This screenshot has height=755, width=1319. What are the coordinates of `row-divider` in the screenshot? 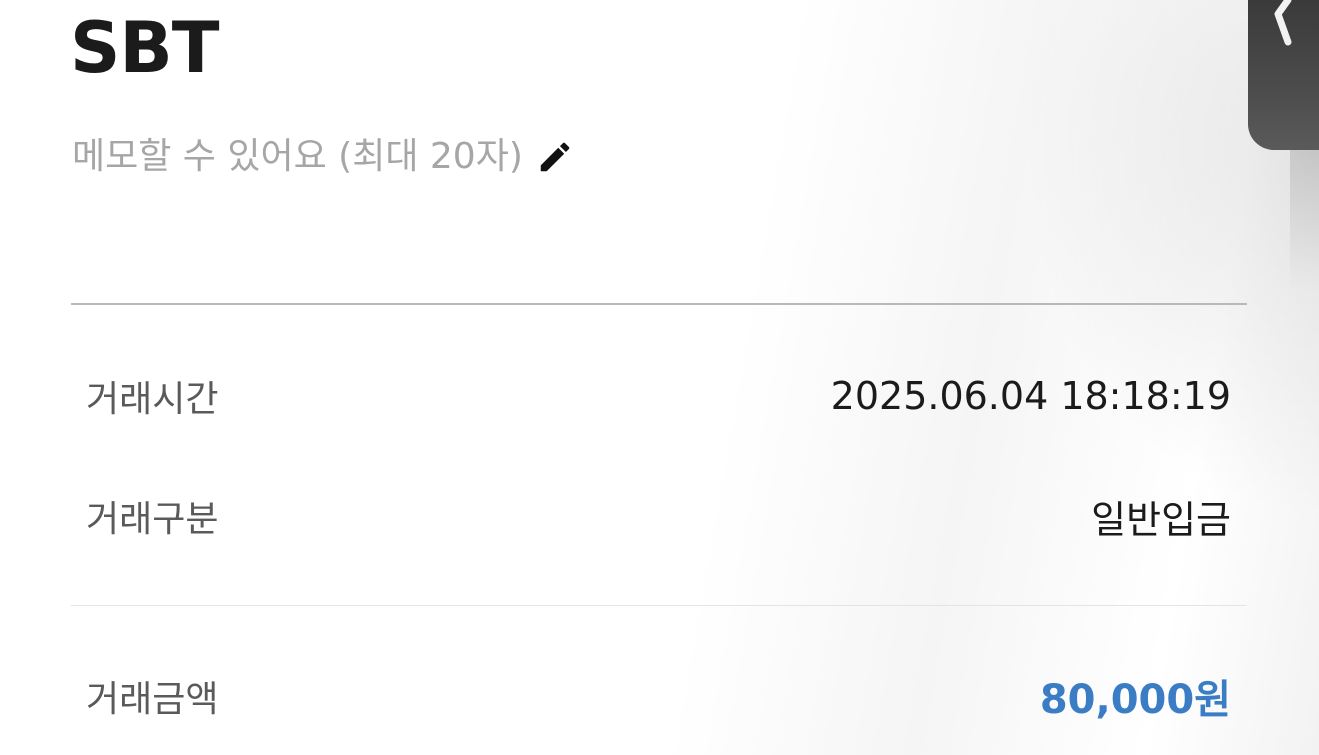 It's located at (659, 605).